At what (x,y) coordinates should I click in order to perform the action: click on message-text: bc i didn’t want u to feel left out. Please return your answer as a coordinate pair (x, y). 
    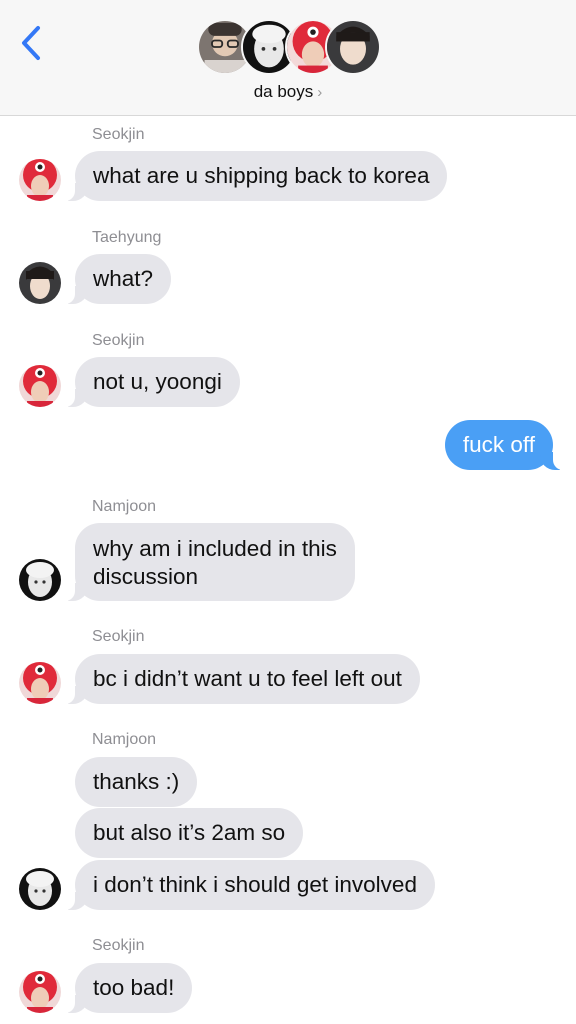
    Looking at the image, I should click on (247, 678).